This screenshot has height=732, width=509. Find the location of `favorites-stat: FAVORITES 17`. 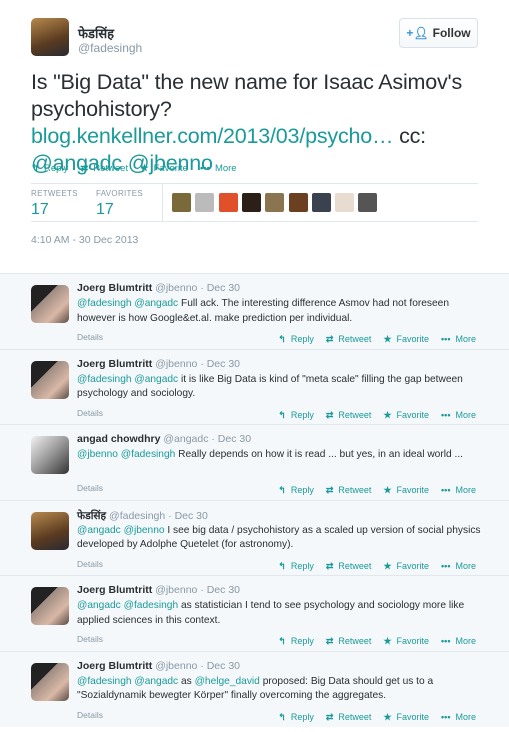

favorites-stat: FAVORITES 17 is located at coordinates (119, 204).